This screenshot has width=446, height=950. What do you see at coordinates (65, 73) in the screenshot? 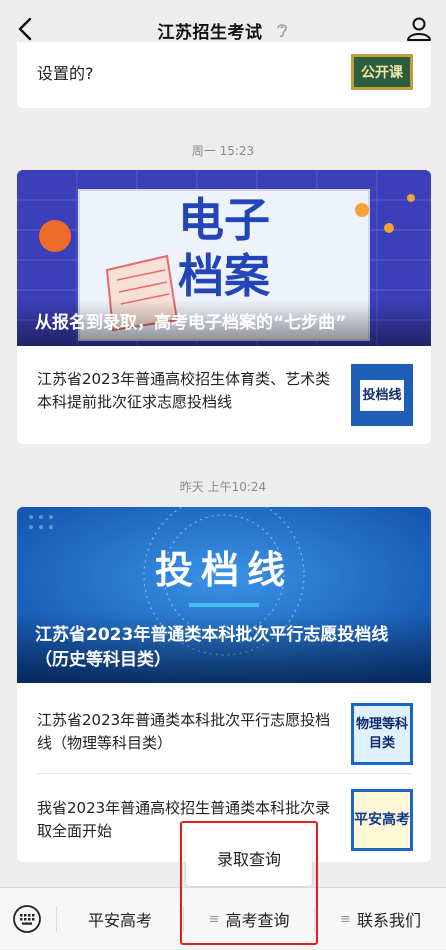
I see `article-title: 设置的?` at bounding box center [65, 73].